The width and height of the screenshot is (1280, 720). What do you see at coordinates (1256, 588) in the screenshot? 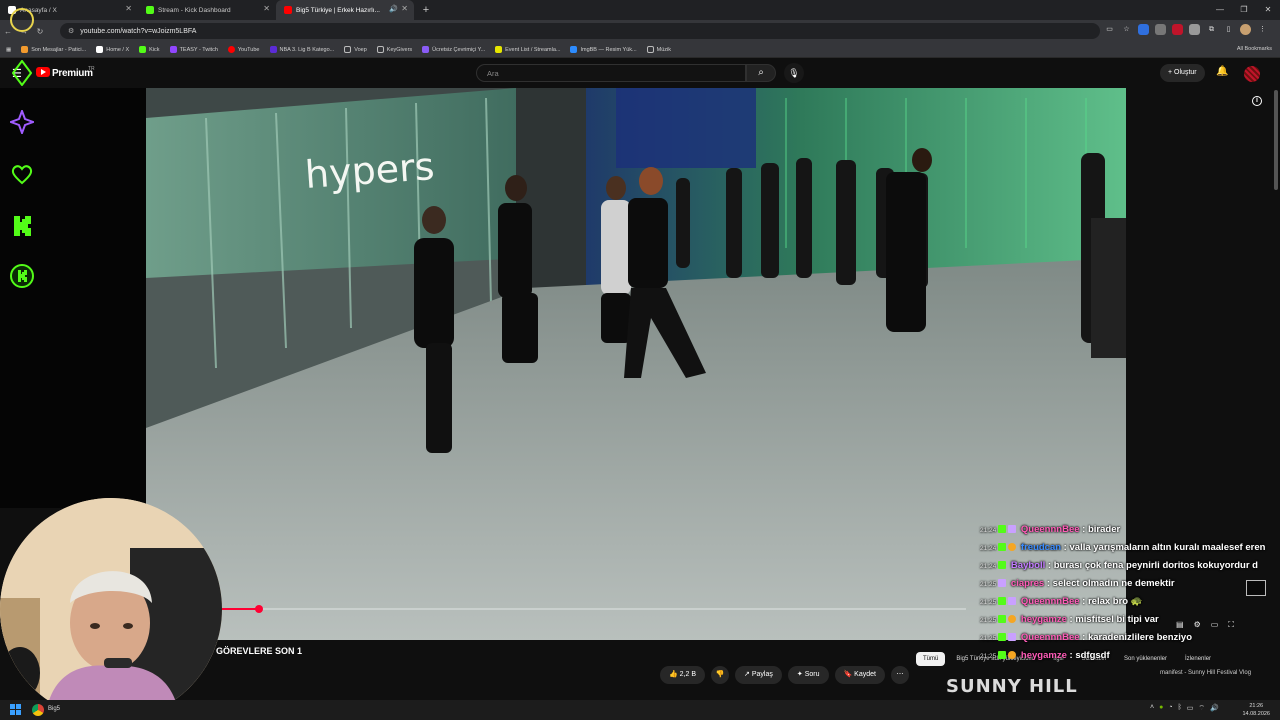
I see `miniplayer-frame` at bounding box center [1256, 588].